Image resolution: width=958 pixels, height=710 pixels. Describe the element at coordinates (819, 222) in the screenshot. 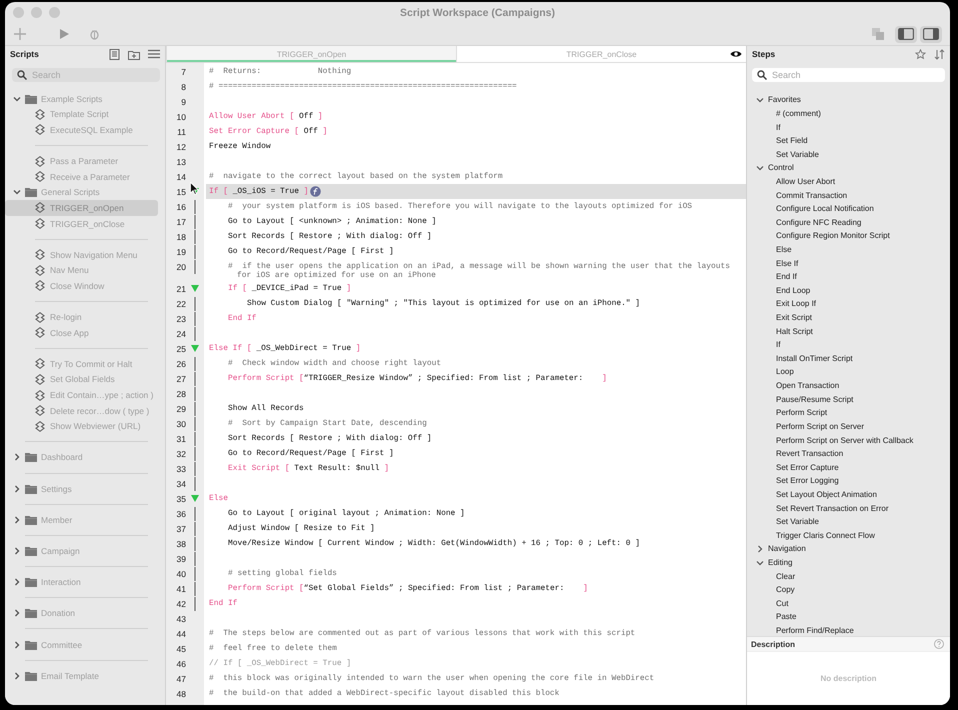

I see `step-item: Configure NFC Reading` at that location.